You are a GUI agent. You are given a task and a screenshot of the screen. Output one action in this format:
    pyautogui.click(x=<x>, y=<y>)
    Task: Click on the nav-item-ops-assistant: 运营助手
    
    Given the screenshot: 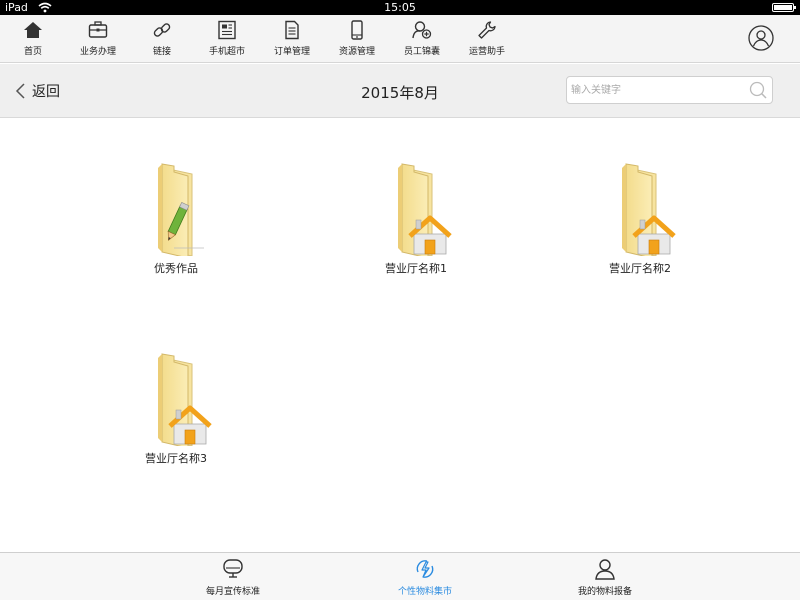 What is the action you would take?
    pyautogui.click(x=487, y=40)
    